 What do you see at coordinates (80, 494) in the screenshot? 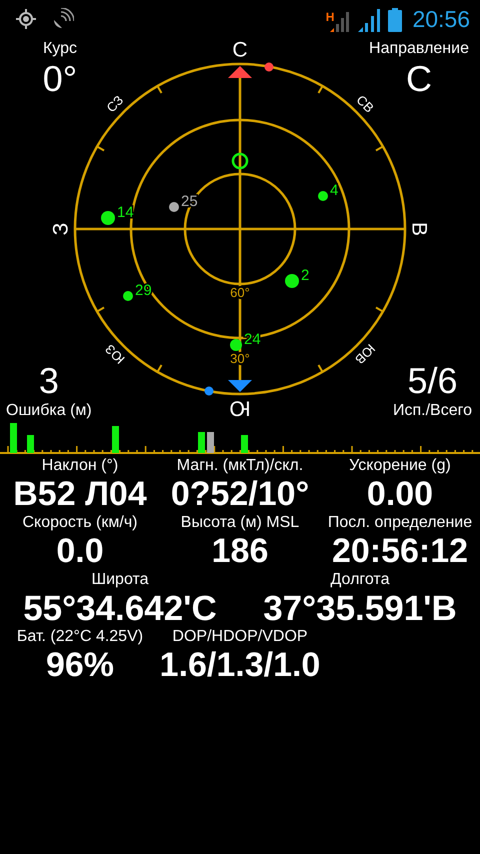
I see `reading-value: В52 Л04` at bounding box center [80, 494].